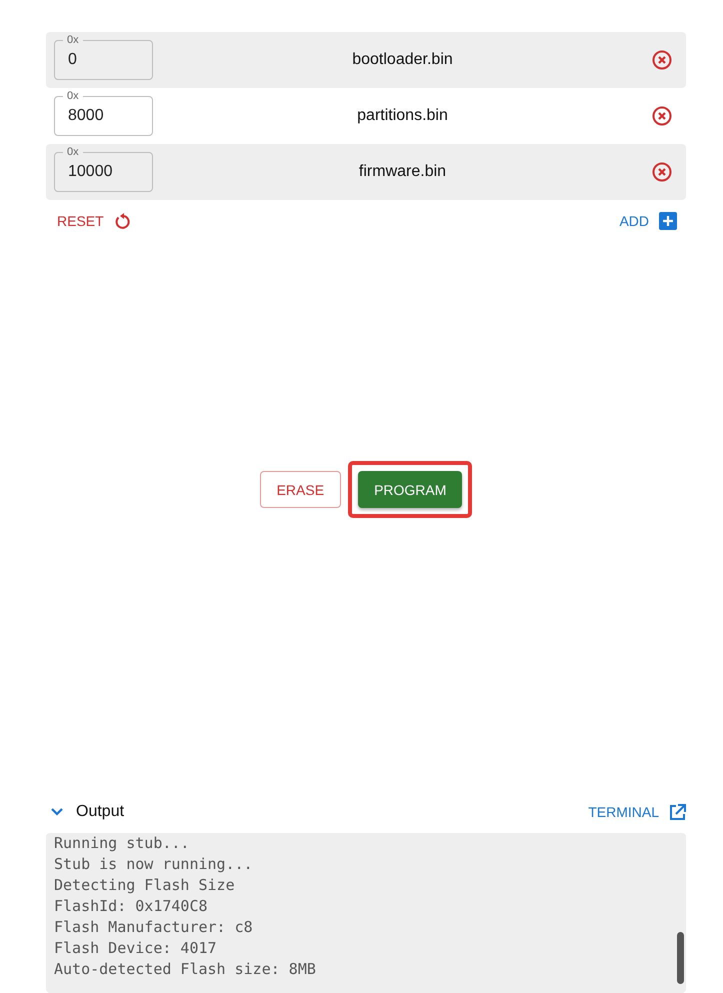 Image resolution: width=723 pixels, height=993 pixels. I want to click on reset-icon, so click(122, 221).